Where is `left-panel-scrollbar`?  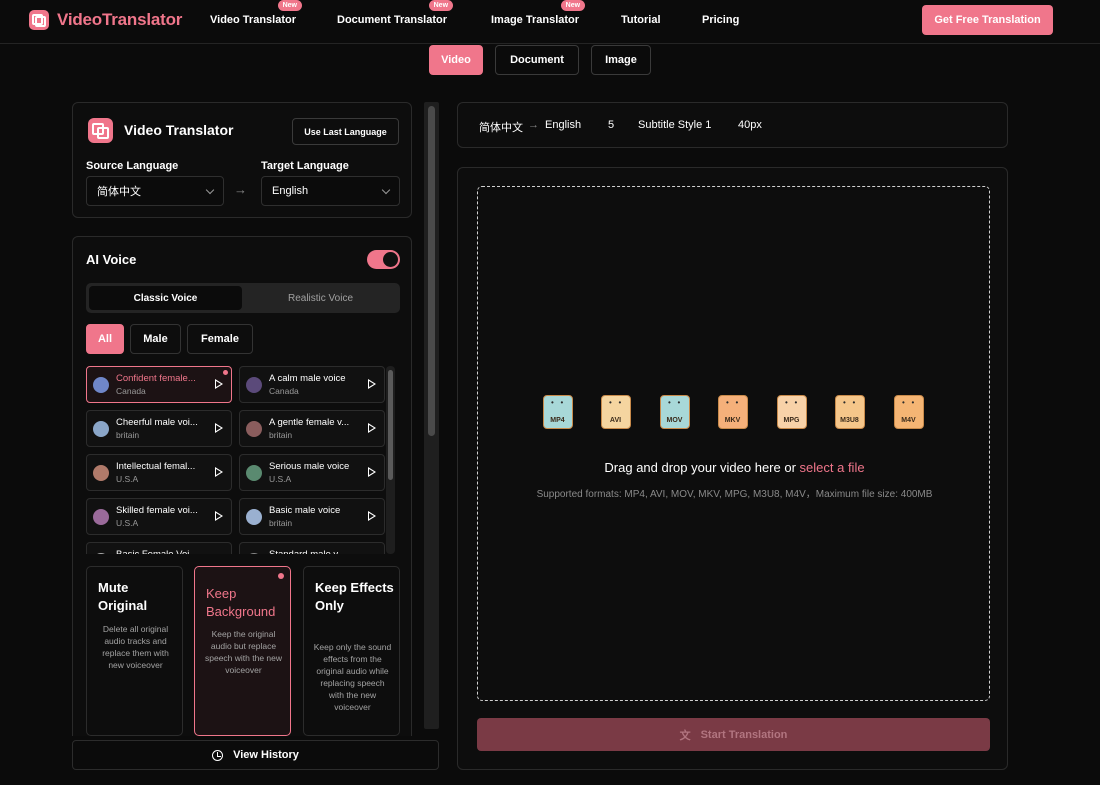
left-panel-scrollbar is located at coordinates (431, 415).